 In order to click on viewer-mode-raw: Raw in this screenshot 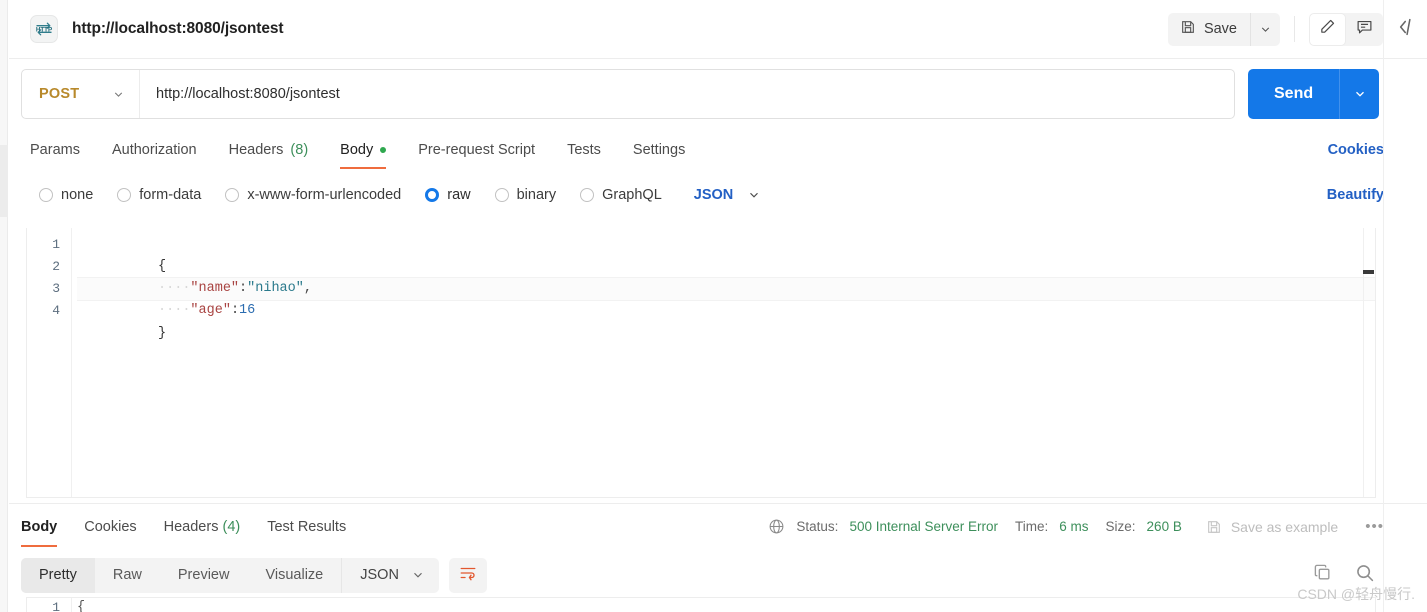, I will do `click(127, 575)`.